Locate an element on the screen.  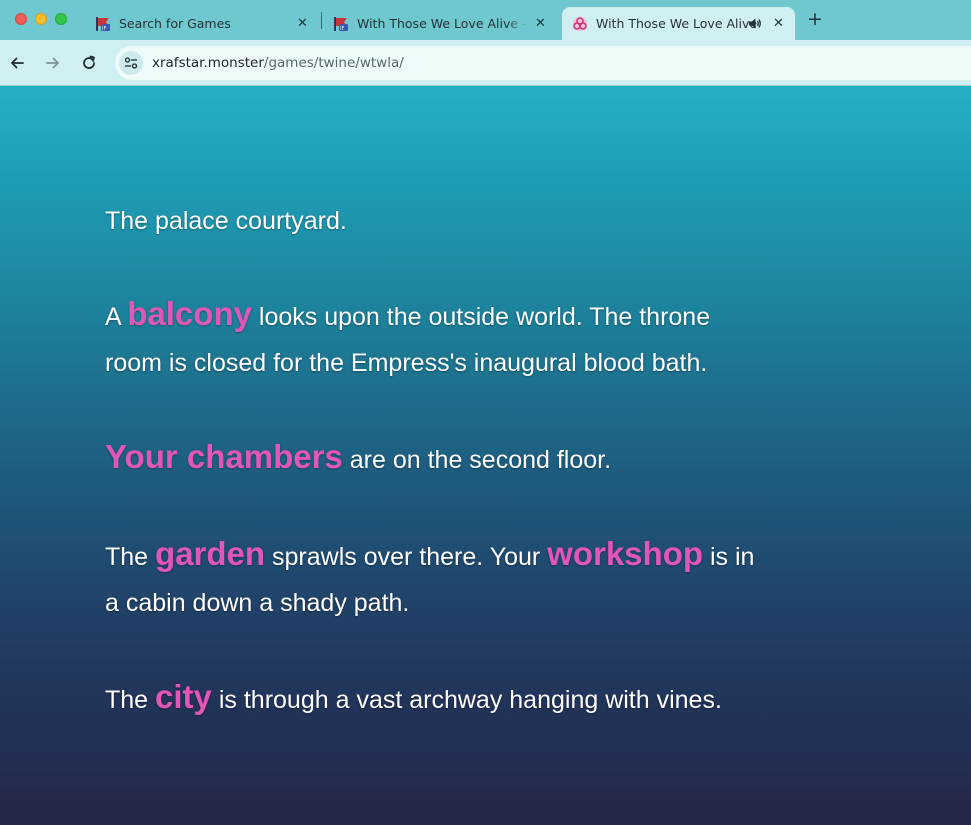
link-balcony: balcony is located at coordinates (189, 313).